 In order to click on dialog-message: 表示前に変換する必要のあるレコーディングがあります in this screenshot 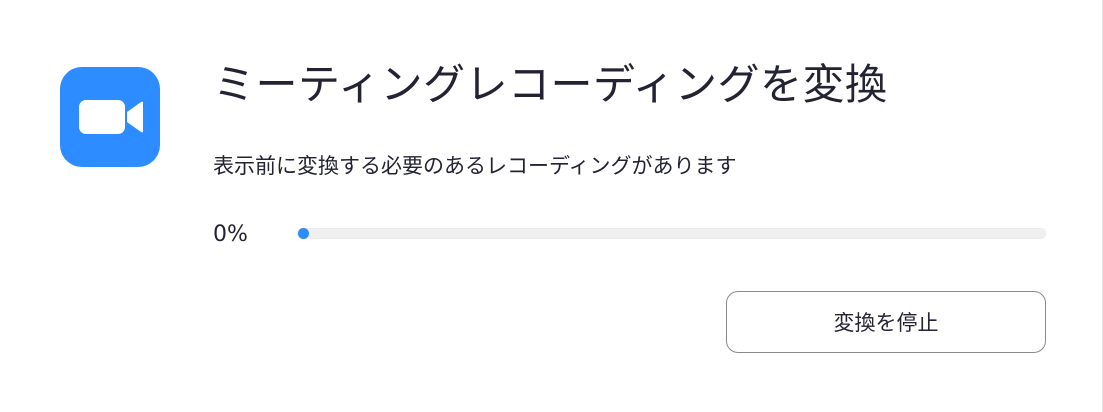, I will do `click(475, 166)`.